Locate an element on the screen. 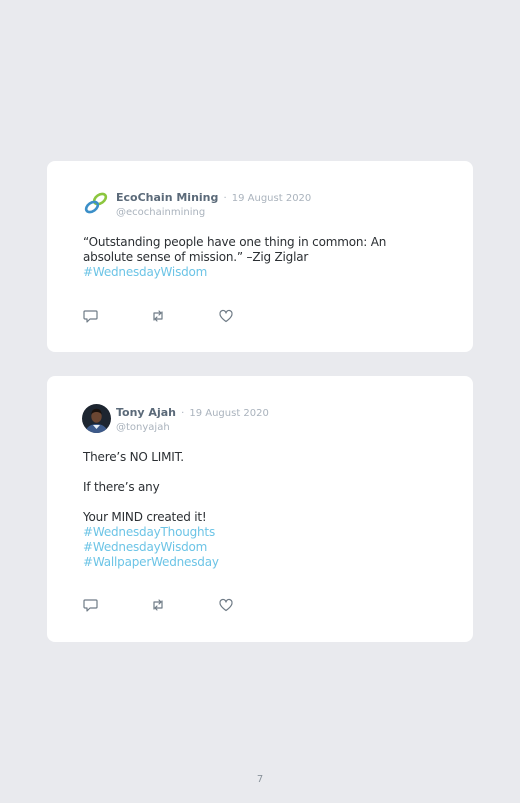 The image size is (520, 803). hashtag-link: #WallpaperWednesday is located at coordinates (248, 562).